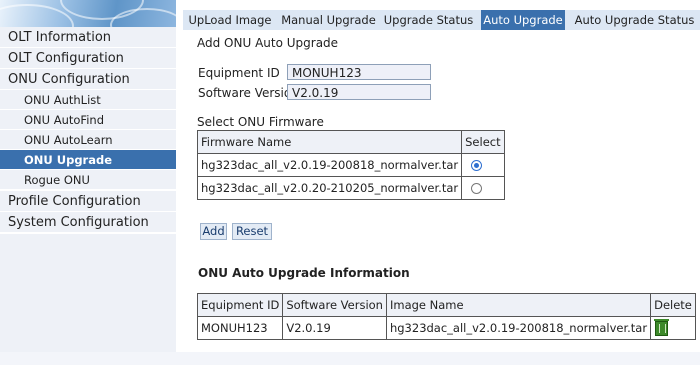  Describe the element at coordinates (673, 305) in the screenshot. I see `delete-header: Delete` at that location.